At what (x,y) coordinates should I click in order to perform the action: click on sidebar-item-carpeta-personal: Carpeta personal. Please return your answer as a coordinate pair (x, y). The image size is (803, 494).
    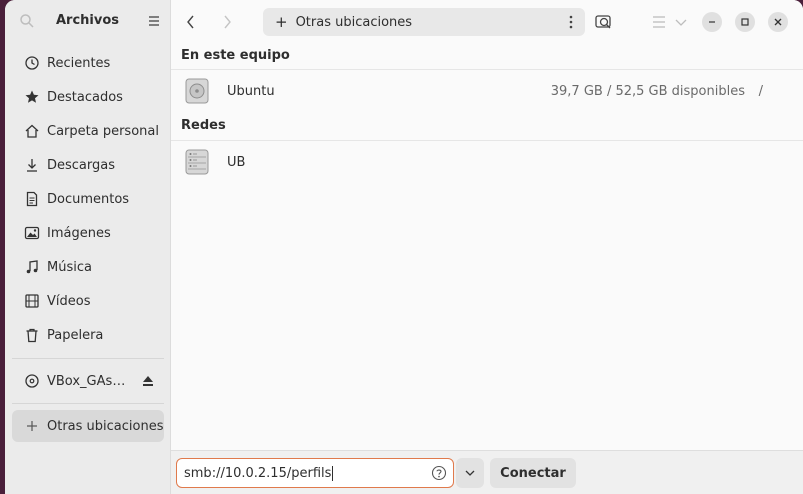
    Looking at the image, I should click on (88, 131).